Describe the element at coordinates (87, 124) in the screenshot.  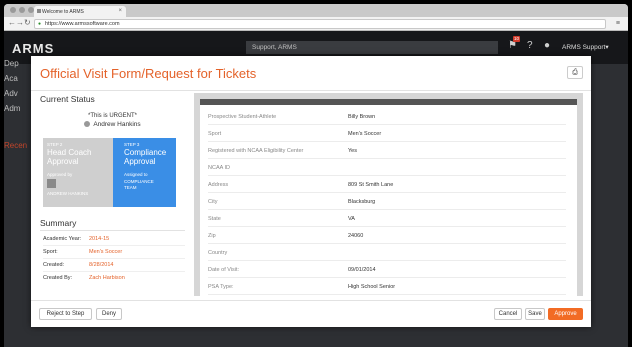
I see `person-icon` at that location.